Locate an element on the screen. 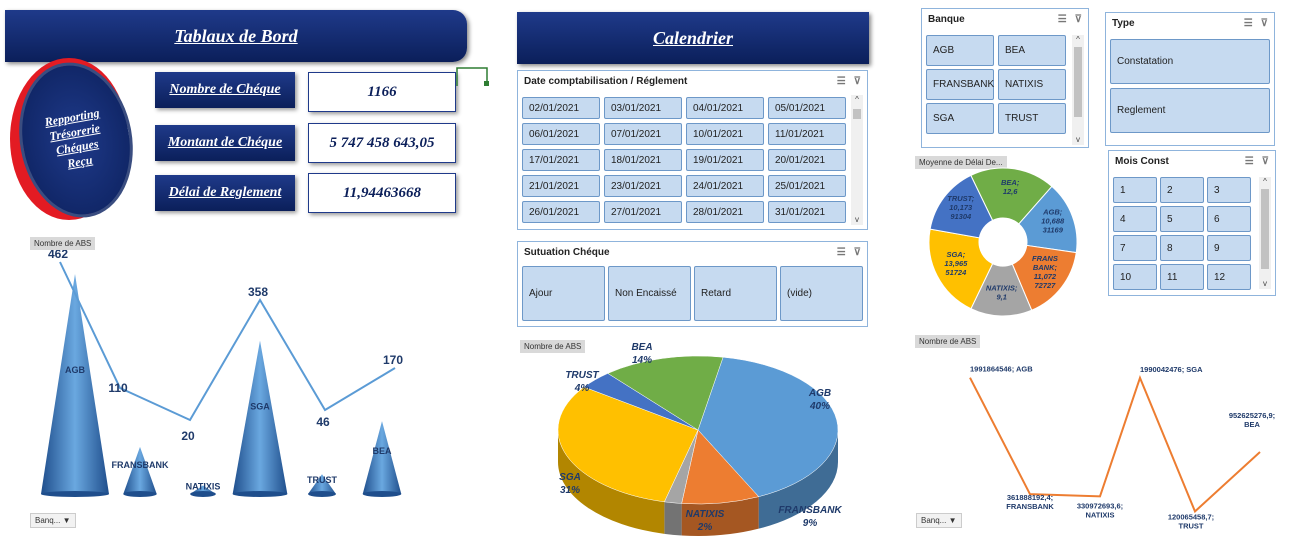  date-tile: 04/01/2021 is located at coordinates (725, 108).